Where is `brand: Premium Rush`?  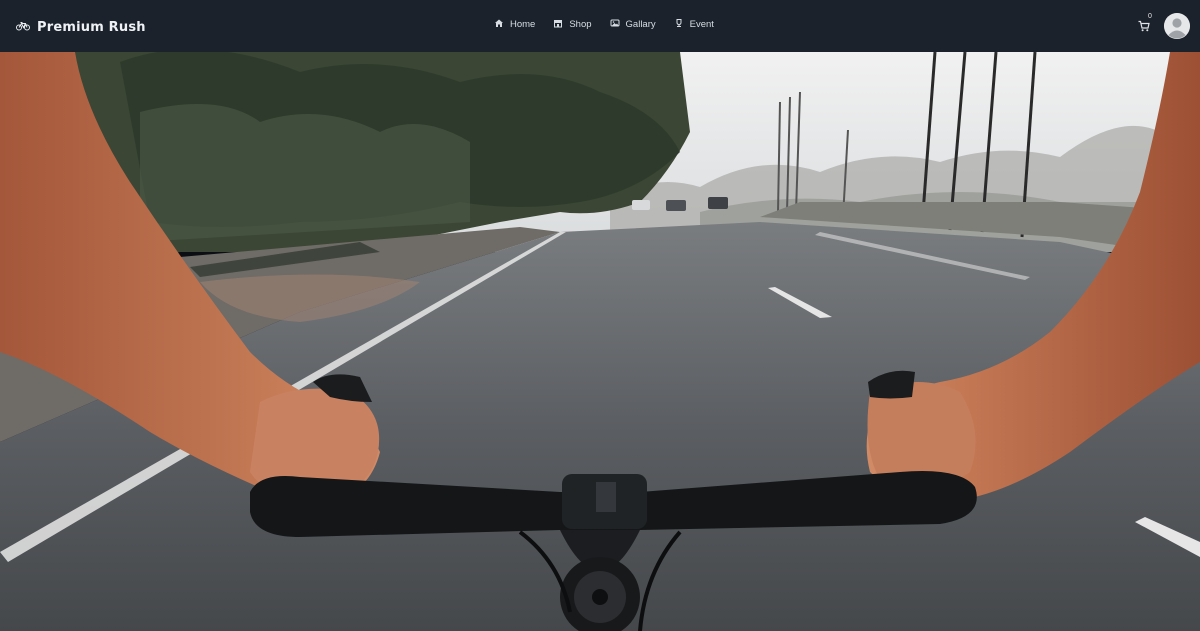
brand: Premium Rush is located at coordinates (81, 27).